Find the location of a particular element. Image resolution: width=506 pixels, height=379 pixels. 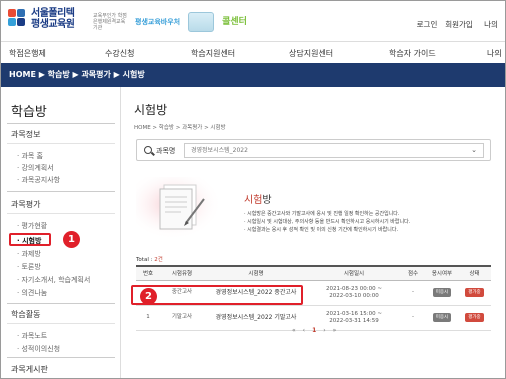

sidebar-item-self-intro: · 자기소개서, 학습계획서 is located at coordinates (53, 280).